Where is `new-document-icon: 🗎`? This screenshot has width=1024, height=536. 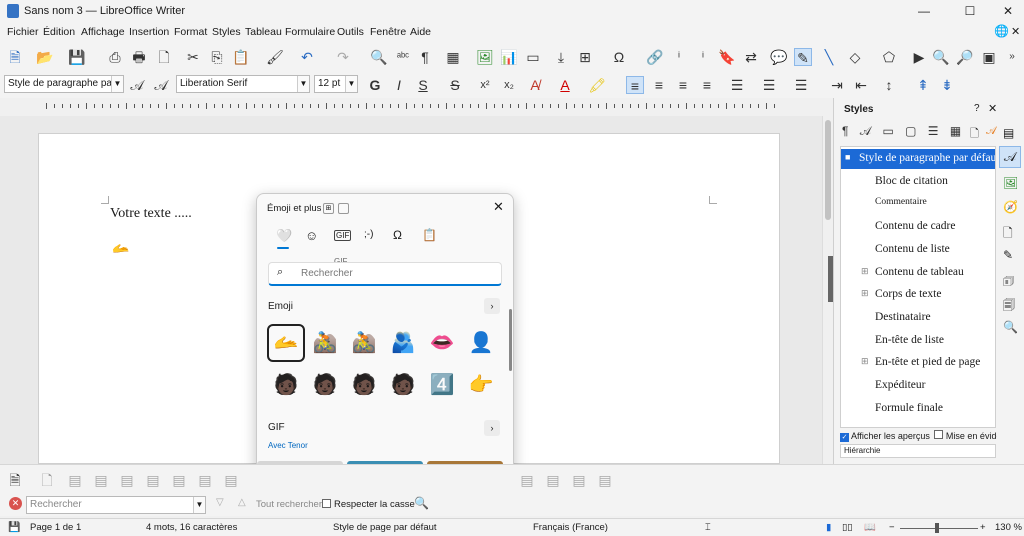 new-document-icon: 🗎 is located at coordinates (15, 57).